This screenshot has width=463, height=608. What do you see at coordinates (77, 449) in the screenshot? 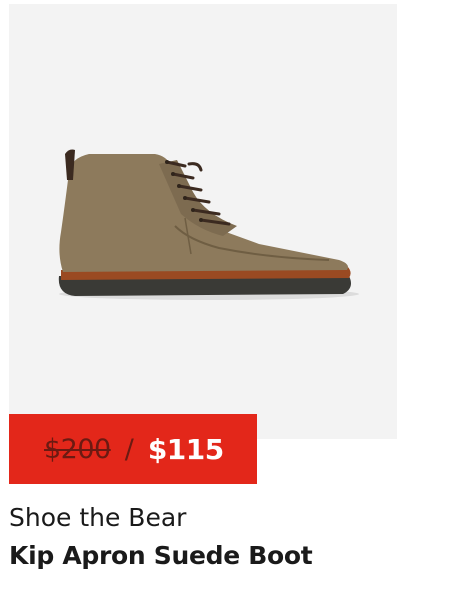
I see `original-price: $200` at bounding box center [77, 449].